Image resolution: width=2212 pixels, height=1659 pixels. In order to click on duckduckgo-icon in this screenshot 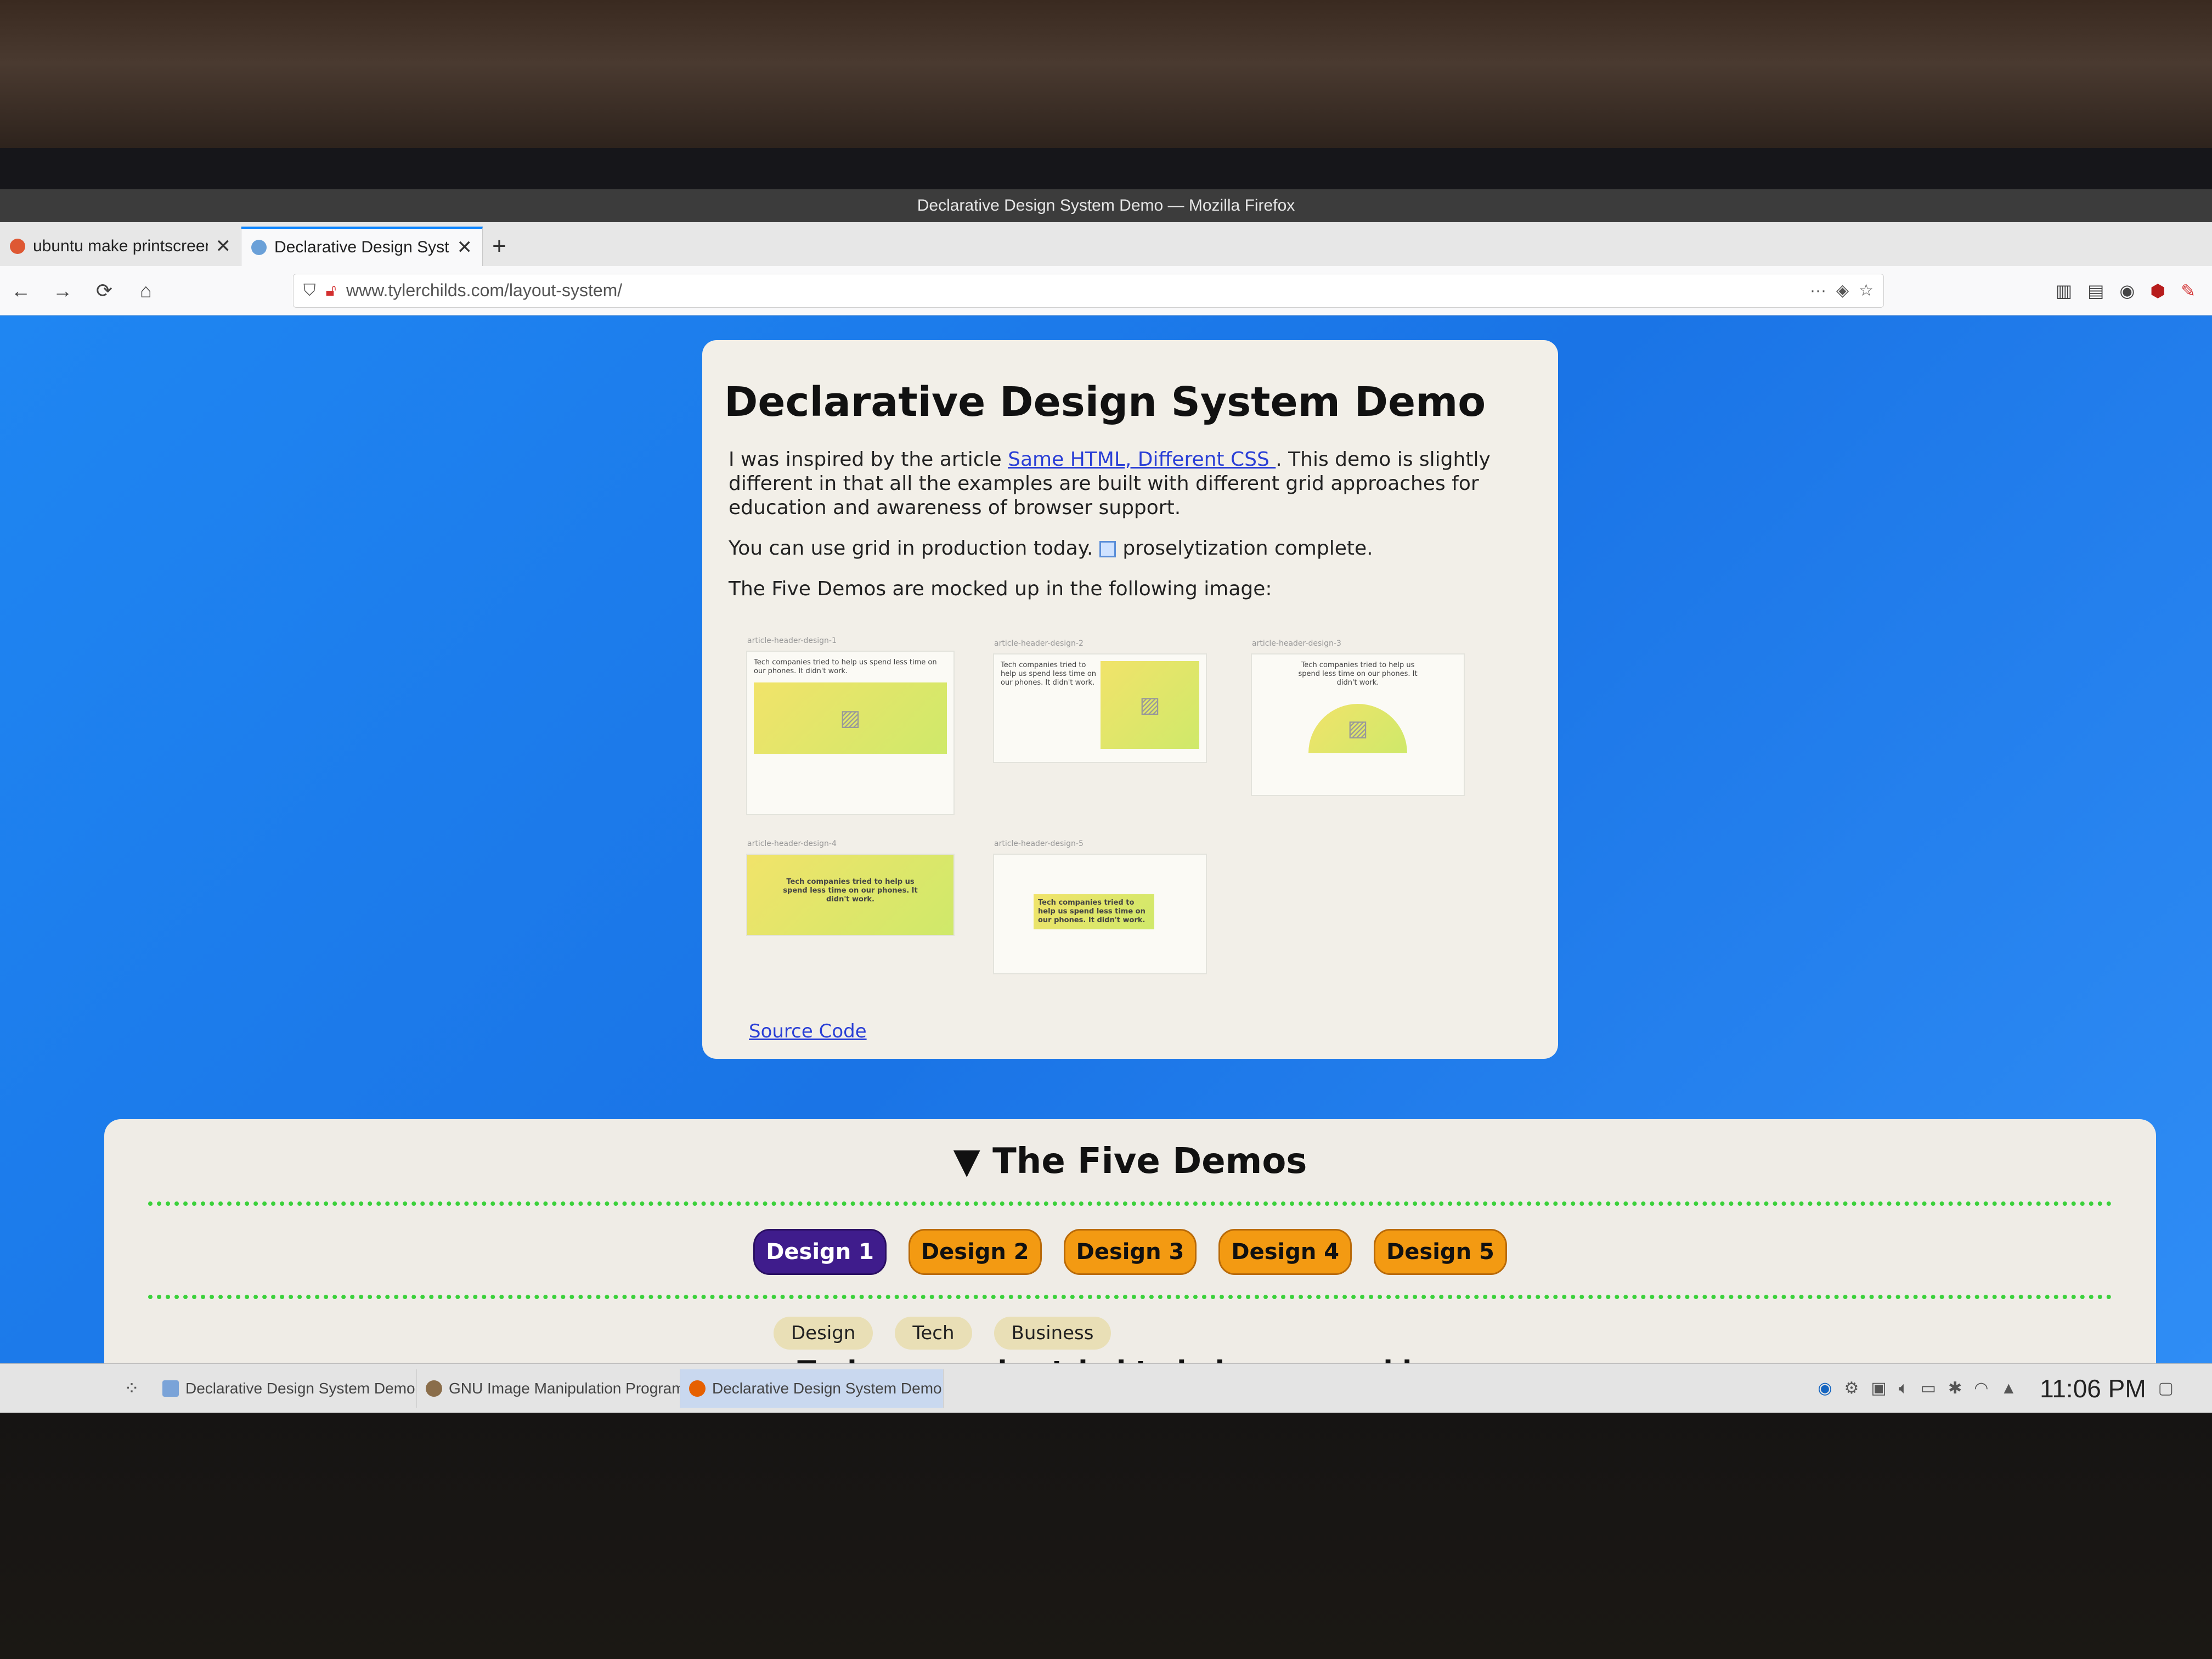, I will do `click(17, 247)`.